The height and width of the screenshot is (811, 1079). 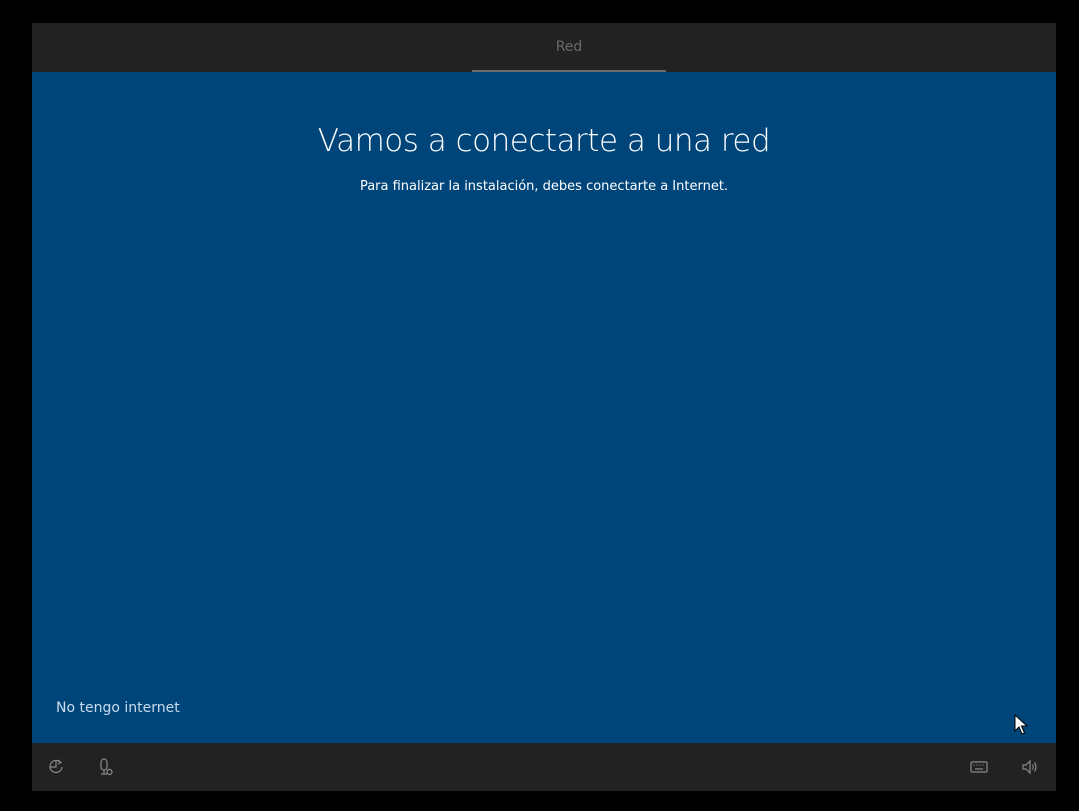 I want to click on bottom-bar, so click(x=544, y=767).